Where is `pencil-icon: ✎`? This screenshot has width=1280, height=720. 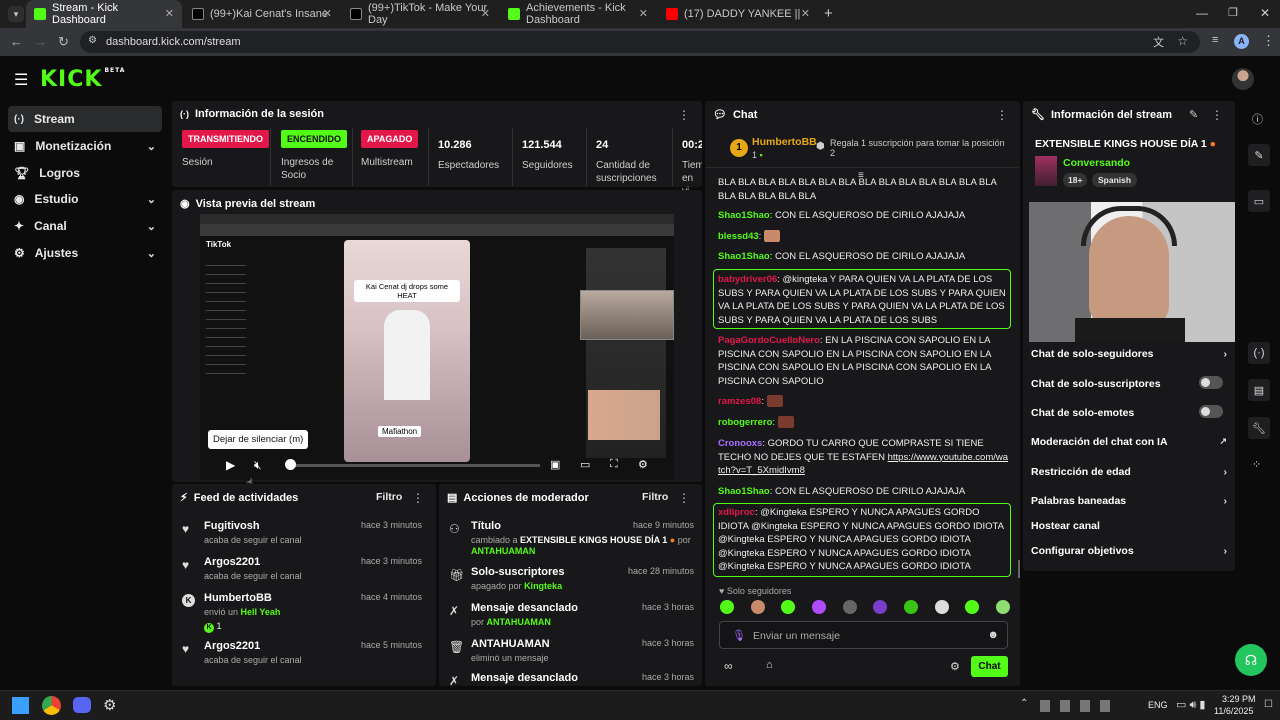
pencil-icon: ✎ is located at coordinates (1259, 155).